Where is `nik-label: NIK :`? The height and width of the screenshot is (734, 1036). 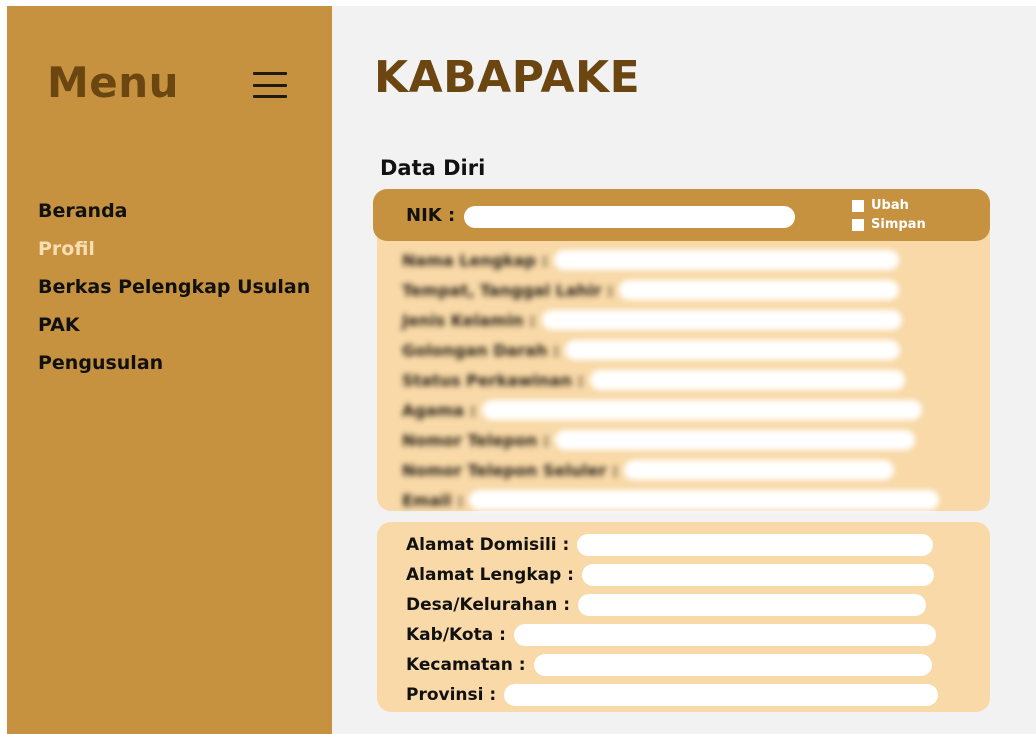 nik-label: NIK : is located at coordinates (431, 215).